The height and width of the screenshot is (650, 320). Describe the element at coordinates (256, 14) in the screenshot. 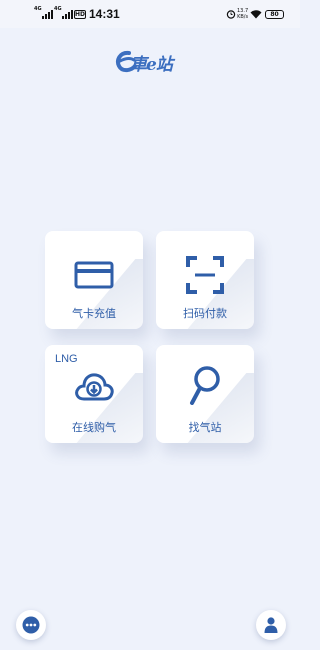

I see `wifi-icon` at that location.